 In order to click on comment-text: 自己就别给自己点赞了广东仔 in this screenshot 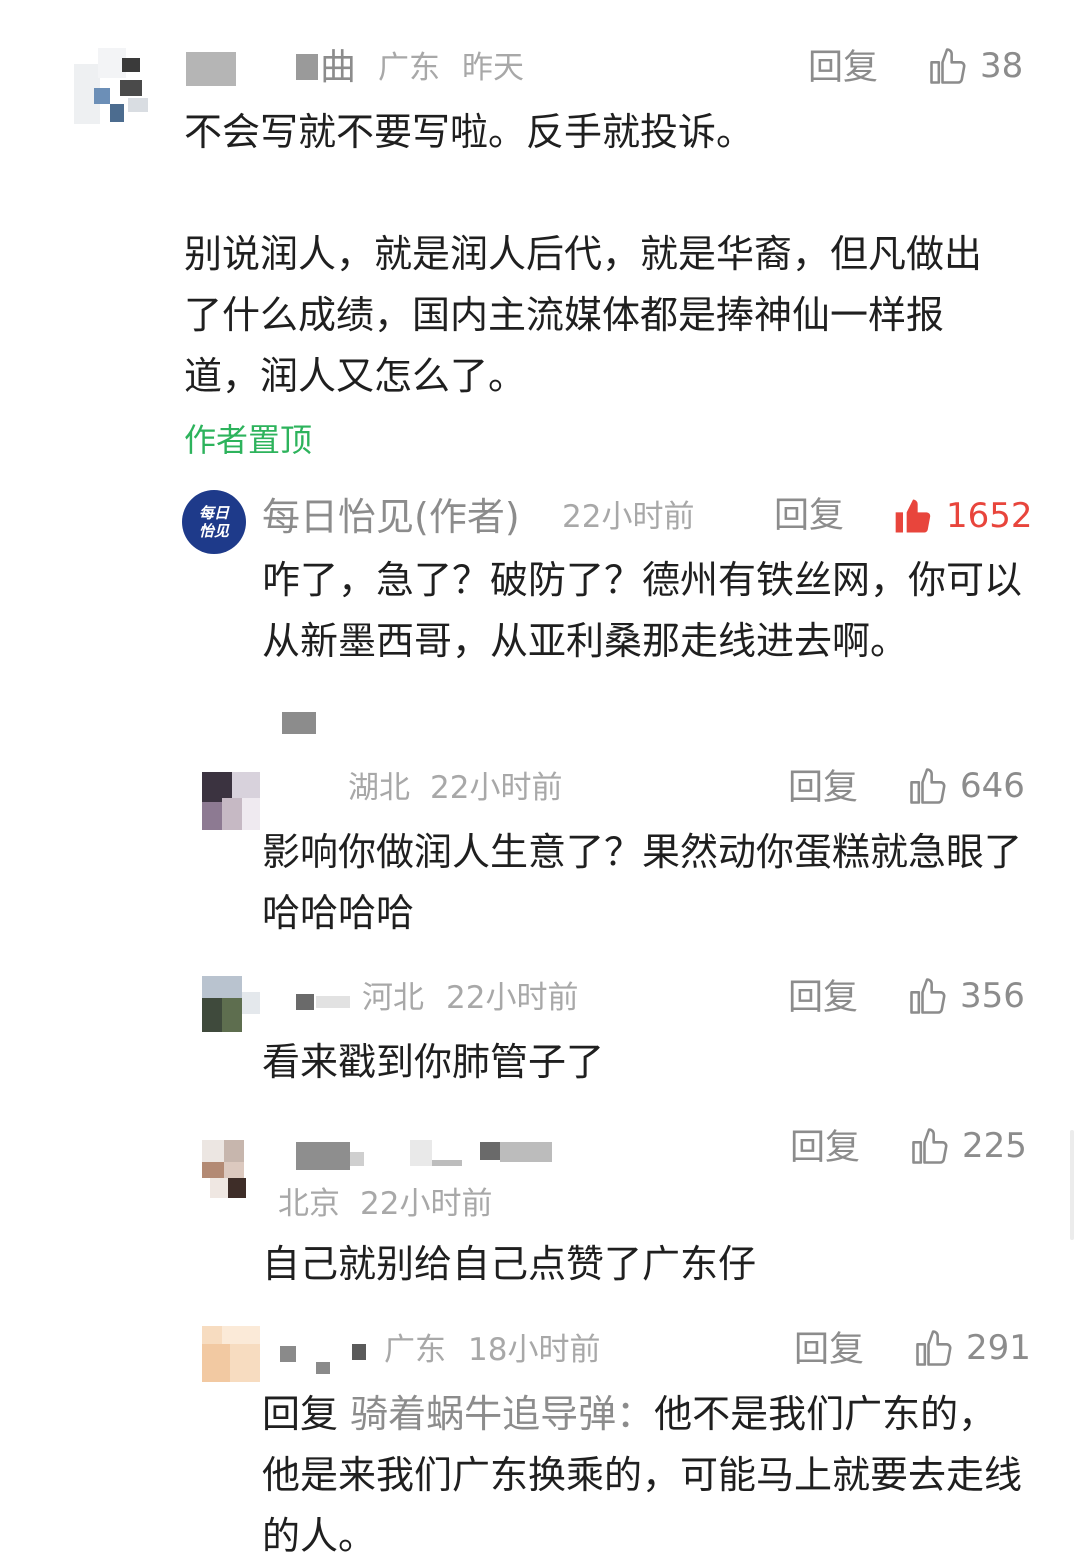, I will do `click(509, 1264)`.